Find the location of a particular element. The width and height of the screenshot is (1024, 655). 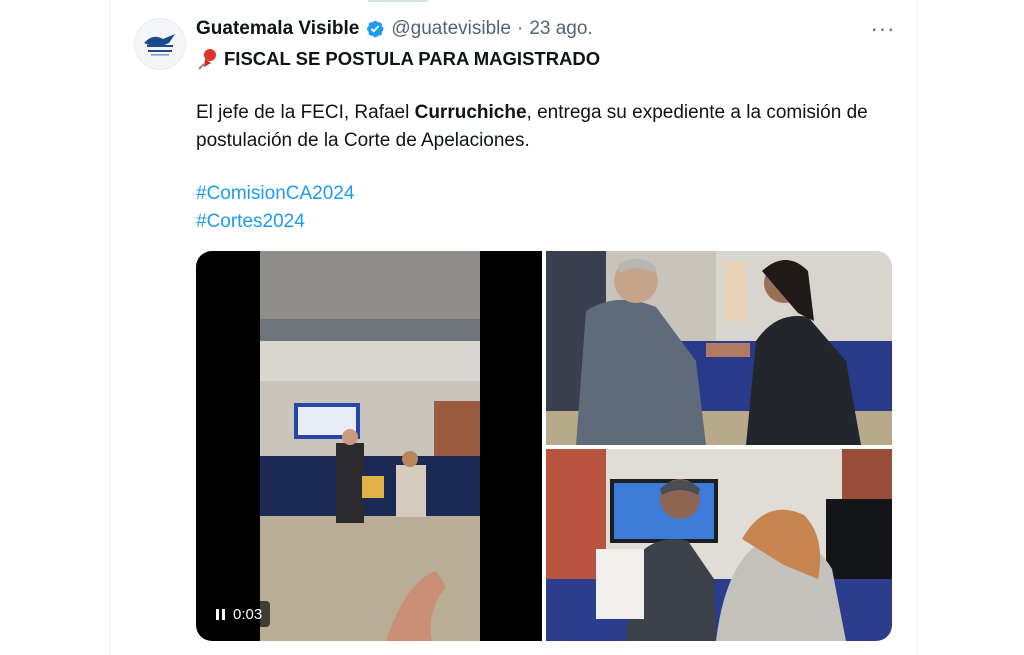

pushpin-icon is located at coordinates (207, 59).